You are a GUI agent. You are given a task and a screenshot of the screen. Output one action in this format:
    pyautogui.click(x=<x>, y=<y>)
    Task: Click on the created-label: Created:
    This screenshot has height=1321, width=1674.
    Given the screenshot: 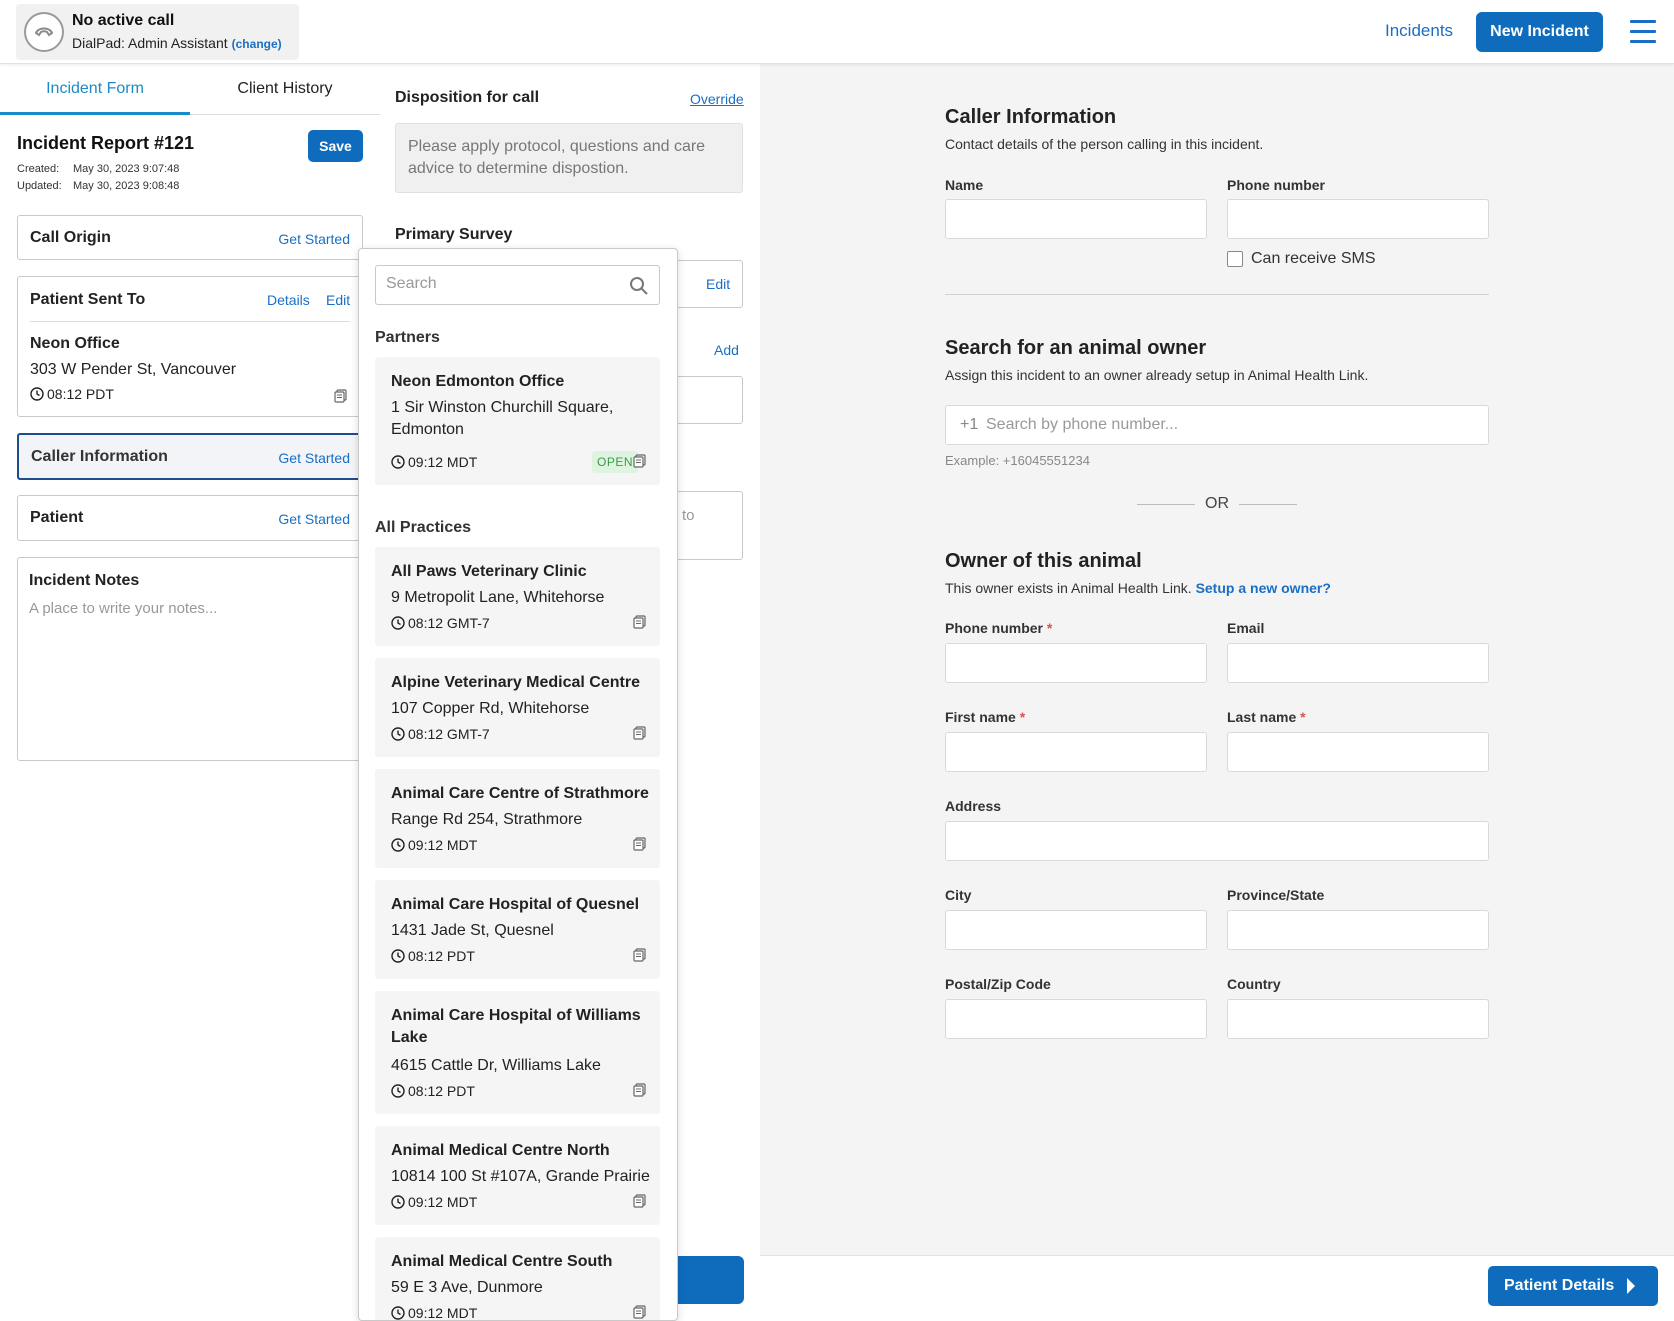 What is the action you would take?
    pyautogui.click(x=38, y=169)
    